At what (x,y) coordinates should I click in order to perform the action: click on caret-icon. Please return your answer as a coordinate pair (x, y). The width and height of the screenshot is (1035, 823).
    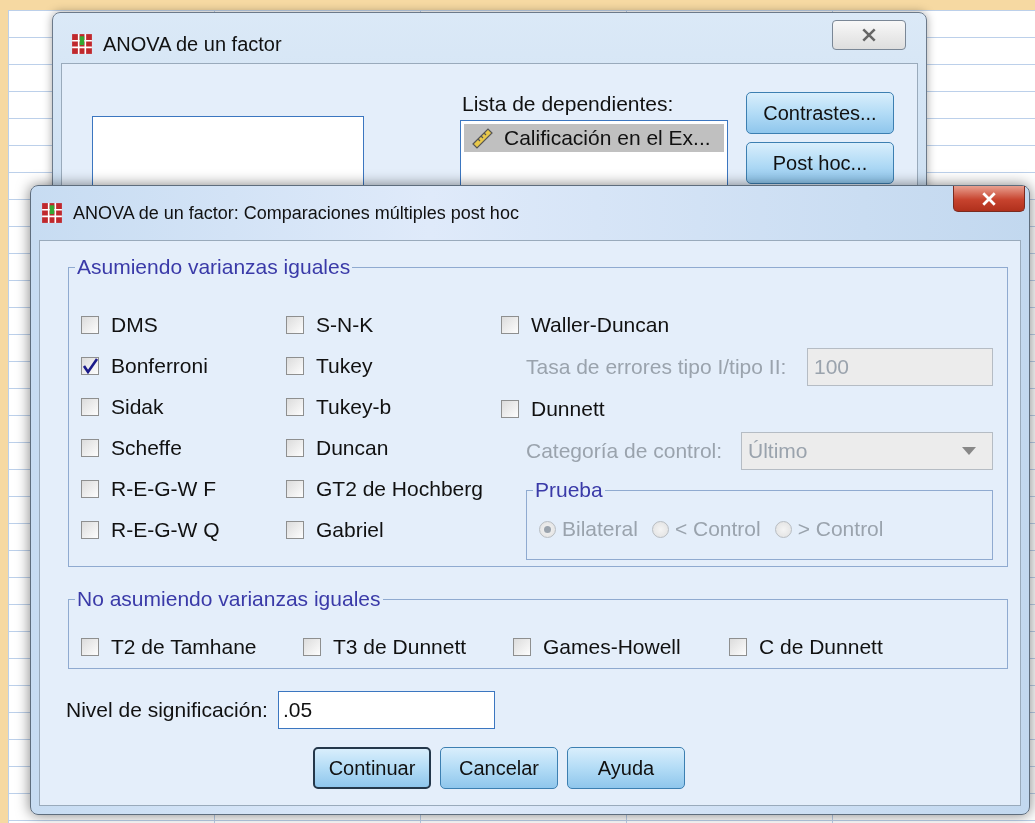
    Looking at the image, I should click on (969, 451).